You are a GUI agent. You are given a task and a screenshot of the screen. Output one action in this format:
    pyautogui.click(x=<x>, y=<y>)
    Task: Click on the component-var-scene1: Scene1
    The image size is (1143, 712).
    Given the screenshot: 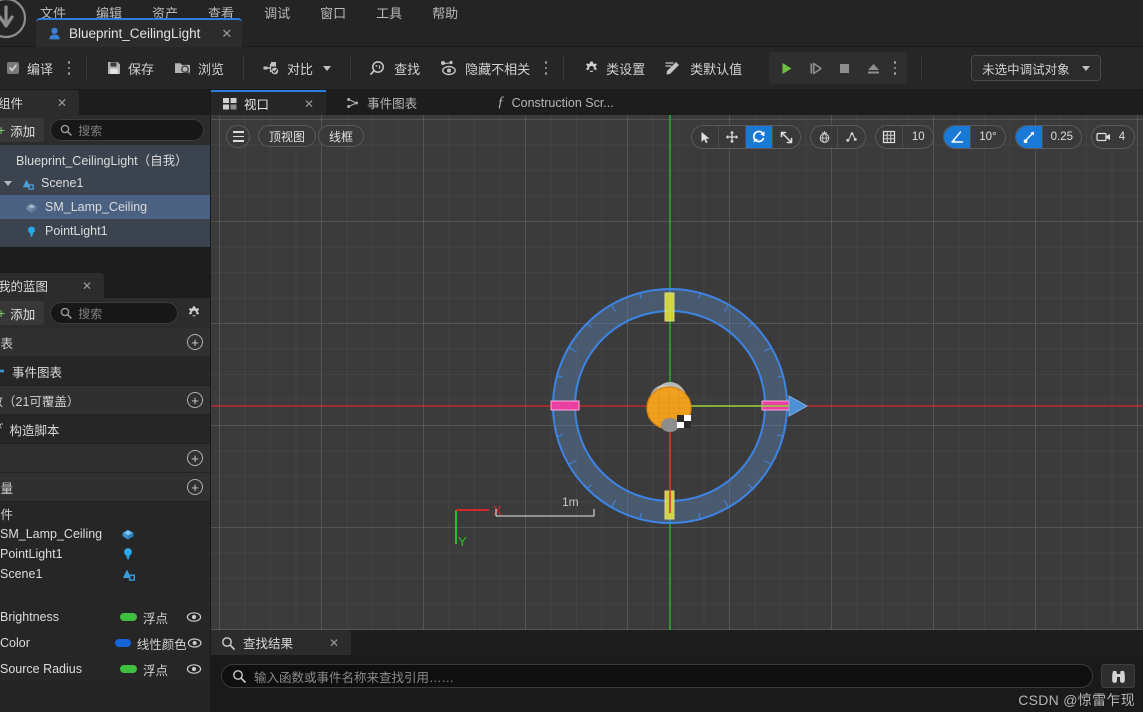 What is the action you would take?
    pyautogui.click(x=105, y=574)
    